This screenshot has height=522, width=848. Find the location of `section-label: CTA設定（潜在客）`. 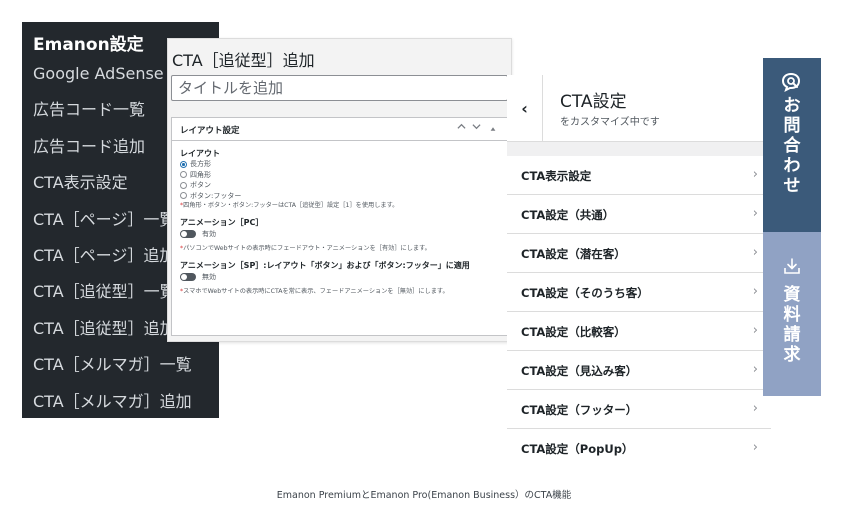

section-label: CTA設定（潜在客） is located at coordinates (573, 254).